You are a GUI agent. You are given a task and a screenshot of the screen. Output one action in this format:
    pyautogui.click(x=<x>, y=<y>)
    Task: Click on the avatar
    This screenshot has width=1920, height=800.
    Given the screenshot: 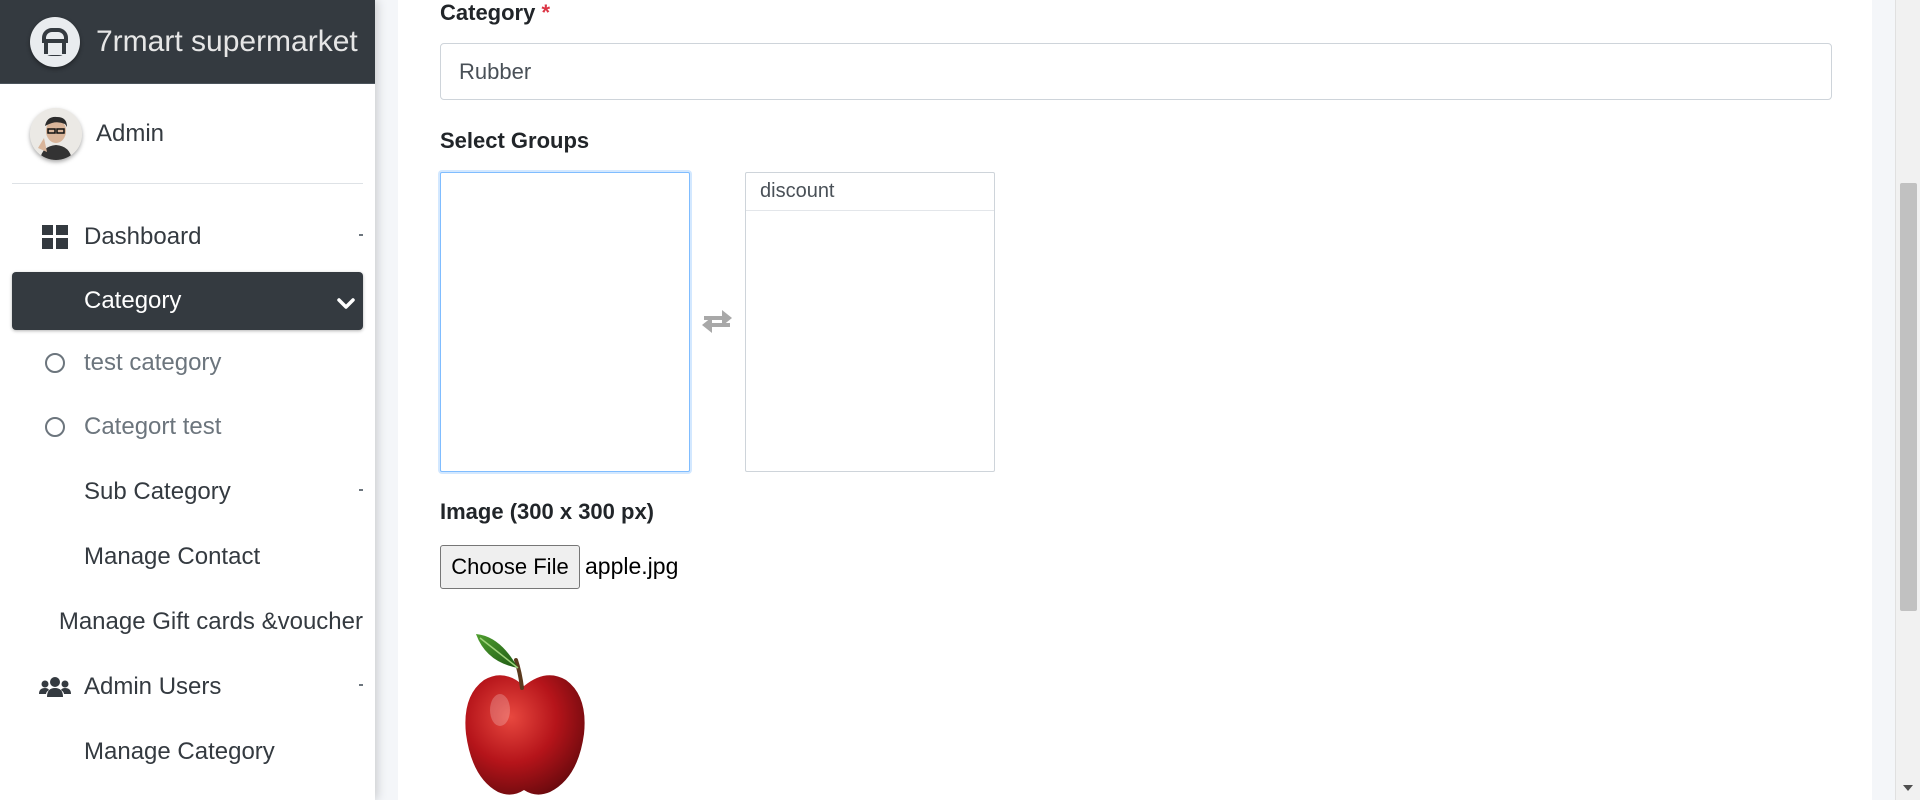 What is the action you would take?
    pyautogui.click(x=56, y=133)
    